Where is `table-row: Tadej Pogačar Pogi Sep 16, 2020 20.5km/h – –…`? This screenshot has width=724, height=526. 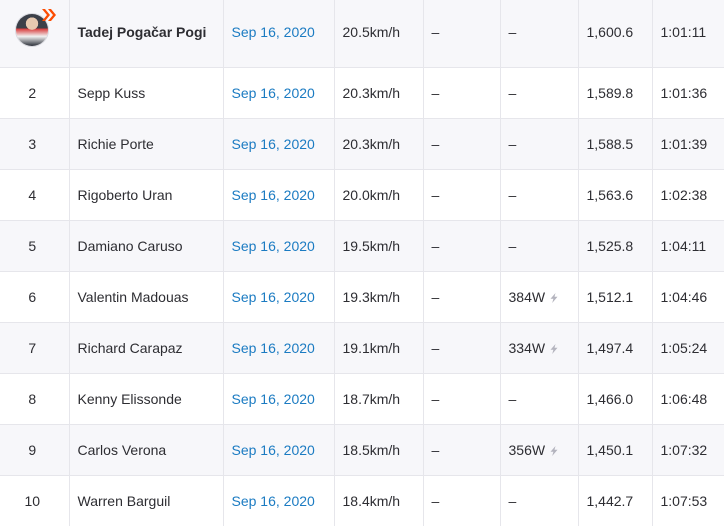
table-row: Tadej Pogačar Pogi Sep 16, 2020 20.5km/h – –… is located at coordinates (362, 34).